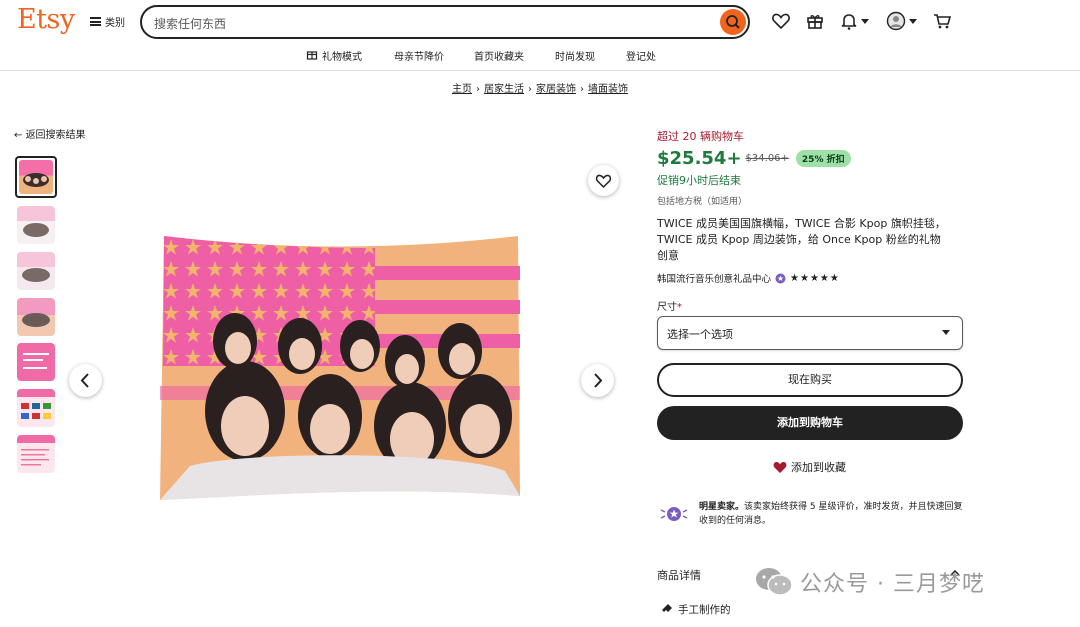 This screenshot has width=1080, height=627. I want to click on breadcrumb-home-decor: 家居装饰, so click(556, 89).